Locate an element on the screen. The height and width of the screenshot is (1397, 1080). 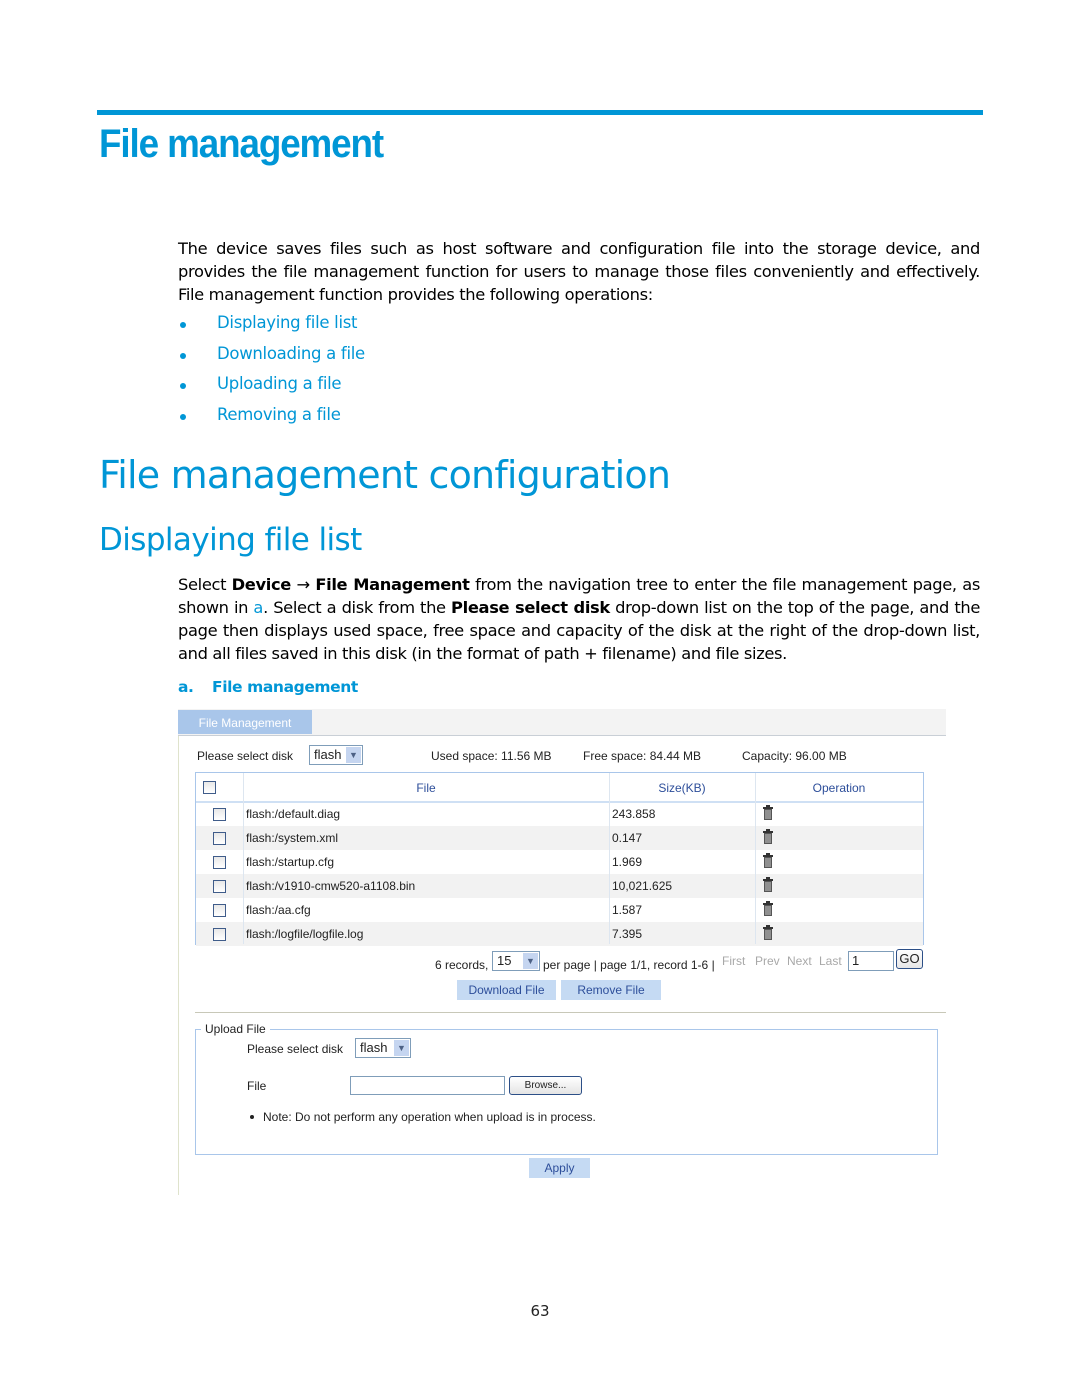
page-number-input: 1 is located at coordinates (871, 961).